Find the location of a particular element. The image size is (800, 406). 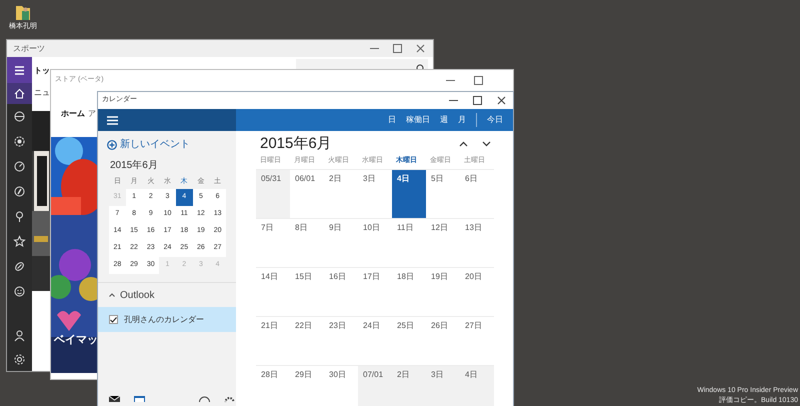

today-button: 今日 is located at coordinates (495, 120).